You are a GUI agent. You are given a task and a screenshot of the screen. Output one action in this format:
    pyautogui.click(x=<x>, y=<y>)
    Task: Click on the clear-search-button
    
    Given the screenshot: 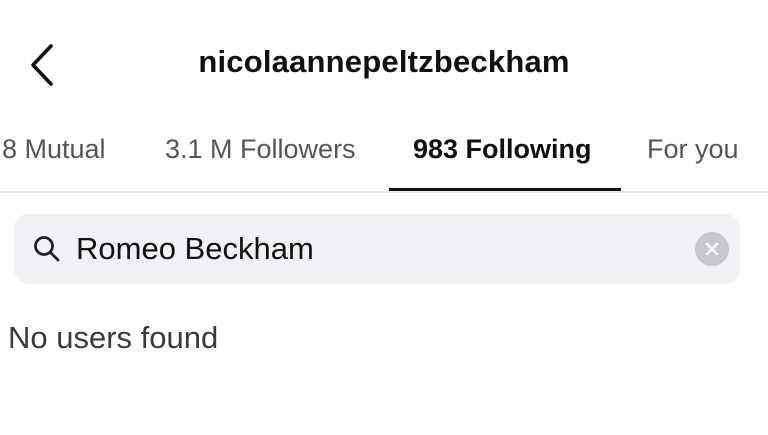 What is the action you would take?
    pyautogui.click(x=712, y=249)
    